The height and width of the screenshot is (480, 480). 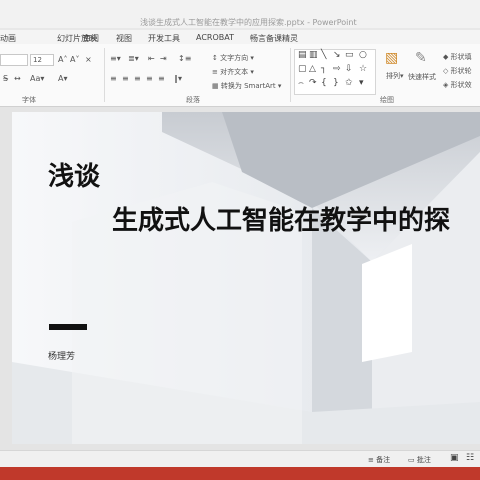 I want to click on ribbon-tabs: 动画 幻灯片放映 审阅 视图 开发工具 ACROBAT 畅言备课精灵, so click(x=240, y=37).